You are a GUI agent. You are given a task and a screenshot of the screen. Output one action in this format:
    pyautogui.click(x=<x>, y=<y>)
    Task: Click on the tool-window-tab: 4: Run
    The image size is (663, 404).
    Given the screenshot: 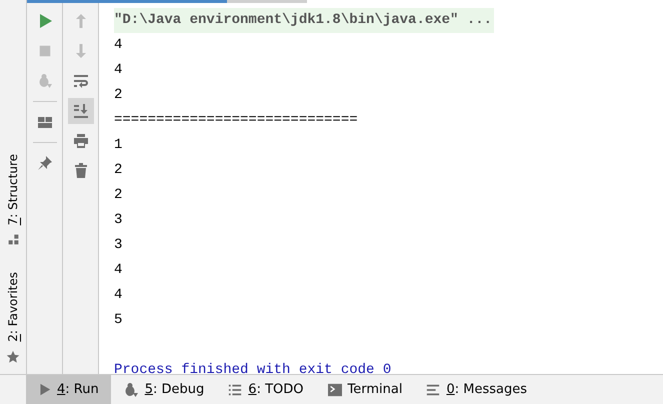 What is the action you would take?
    pyautogui.click(x=68, y=389)
    